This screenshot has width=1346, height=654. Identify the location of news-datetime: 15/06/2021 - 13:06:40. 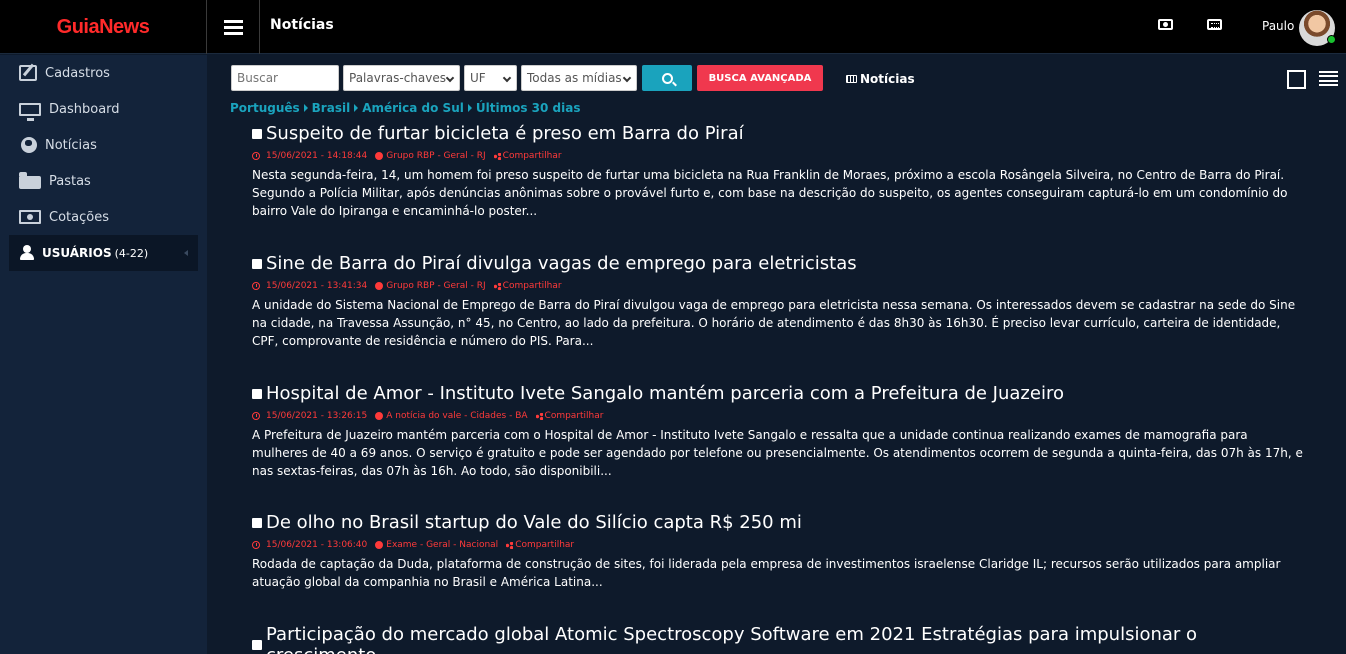
(317, 545).